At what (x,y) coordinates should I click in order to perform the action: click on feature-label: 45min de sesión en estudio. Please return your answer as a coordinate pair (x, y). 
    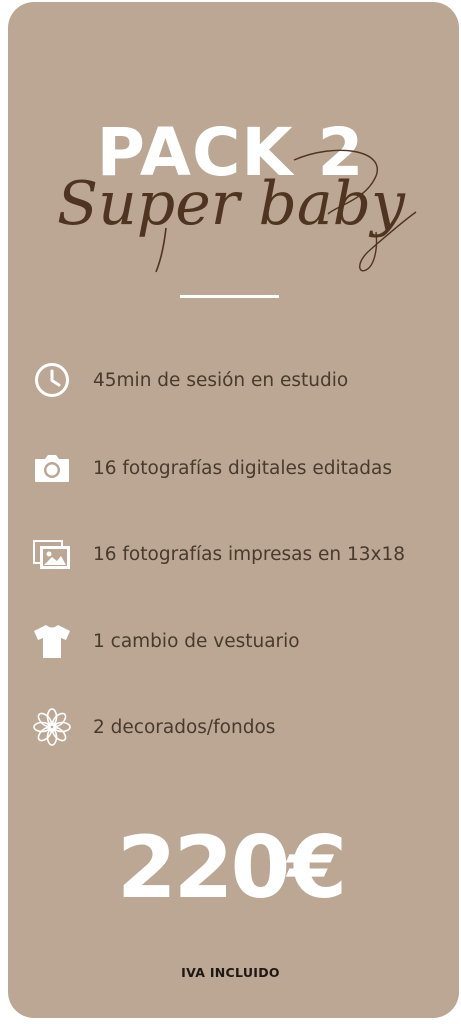
    Looking at the image, I should click on (221, 380).